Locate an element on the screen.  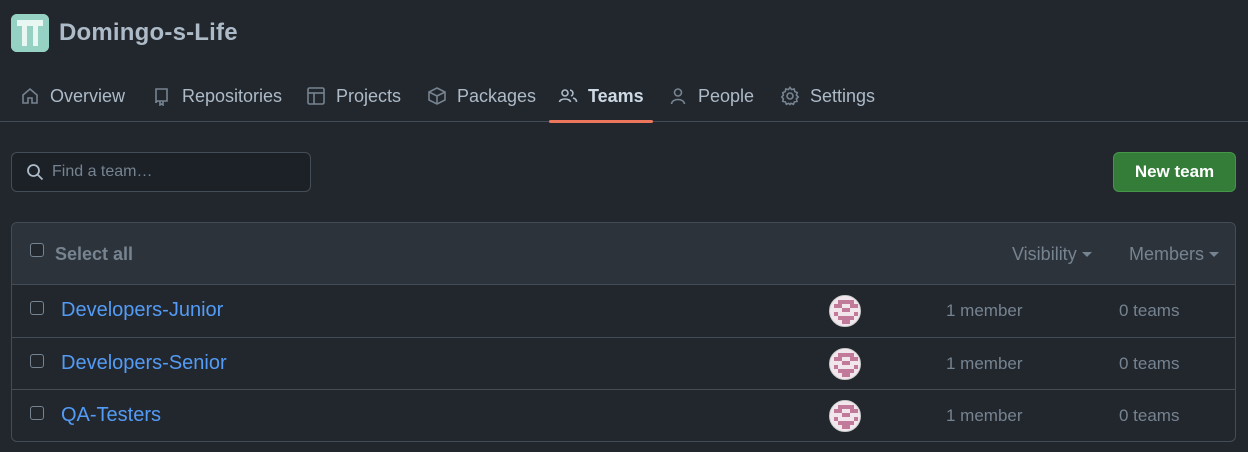
tab-overview-label: Overview is located at coordinates (88, 95).